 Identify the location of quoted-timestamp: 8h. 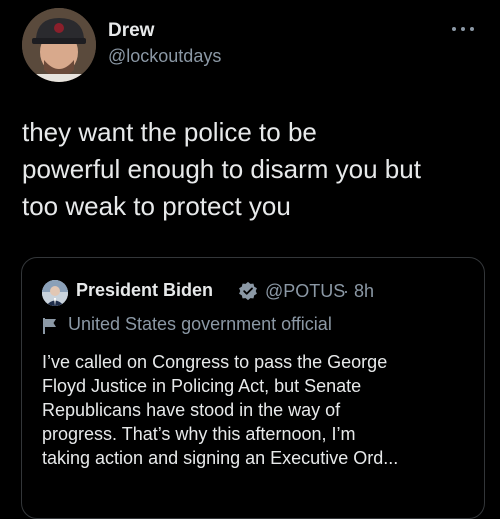
(364, 291).